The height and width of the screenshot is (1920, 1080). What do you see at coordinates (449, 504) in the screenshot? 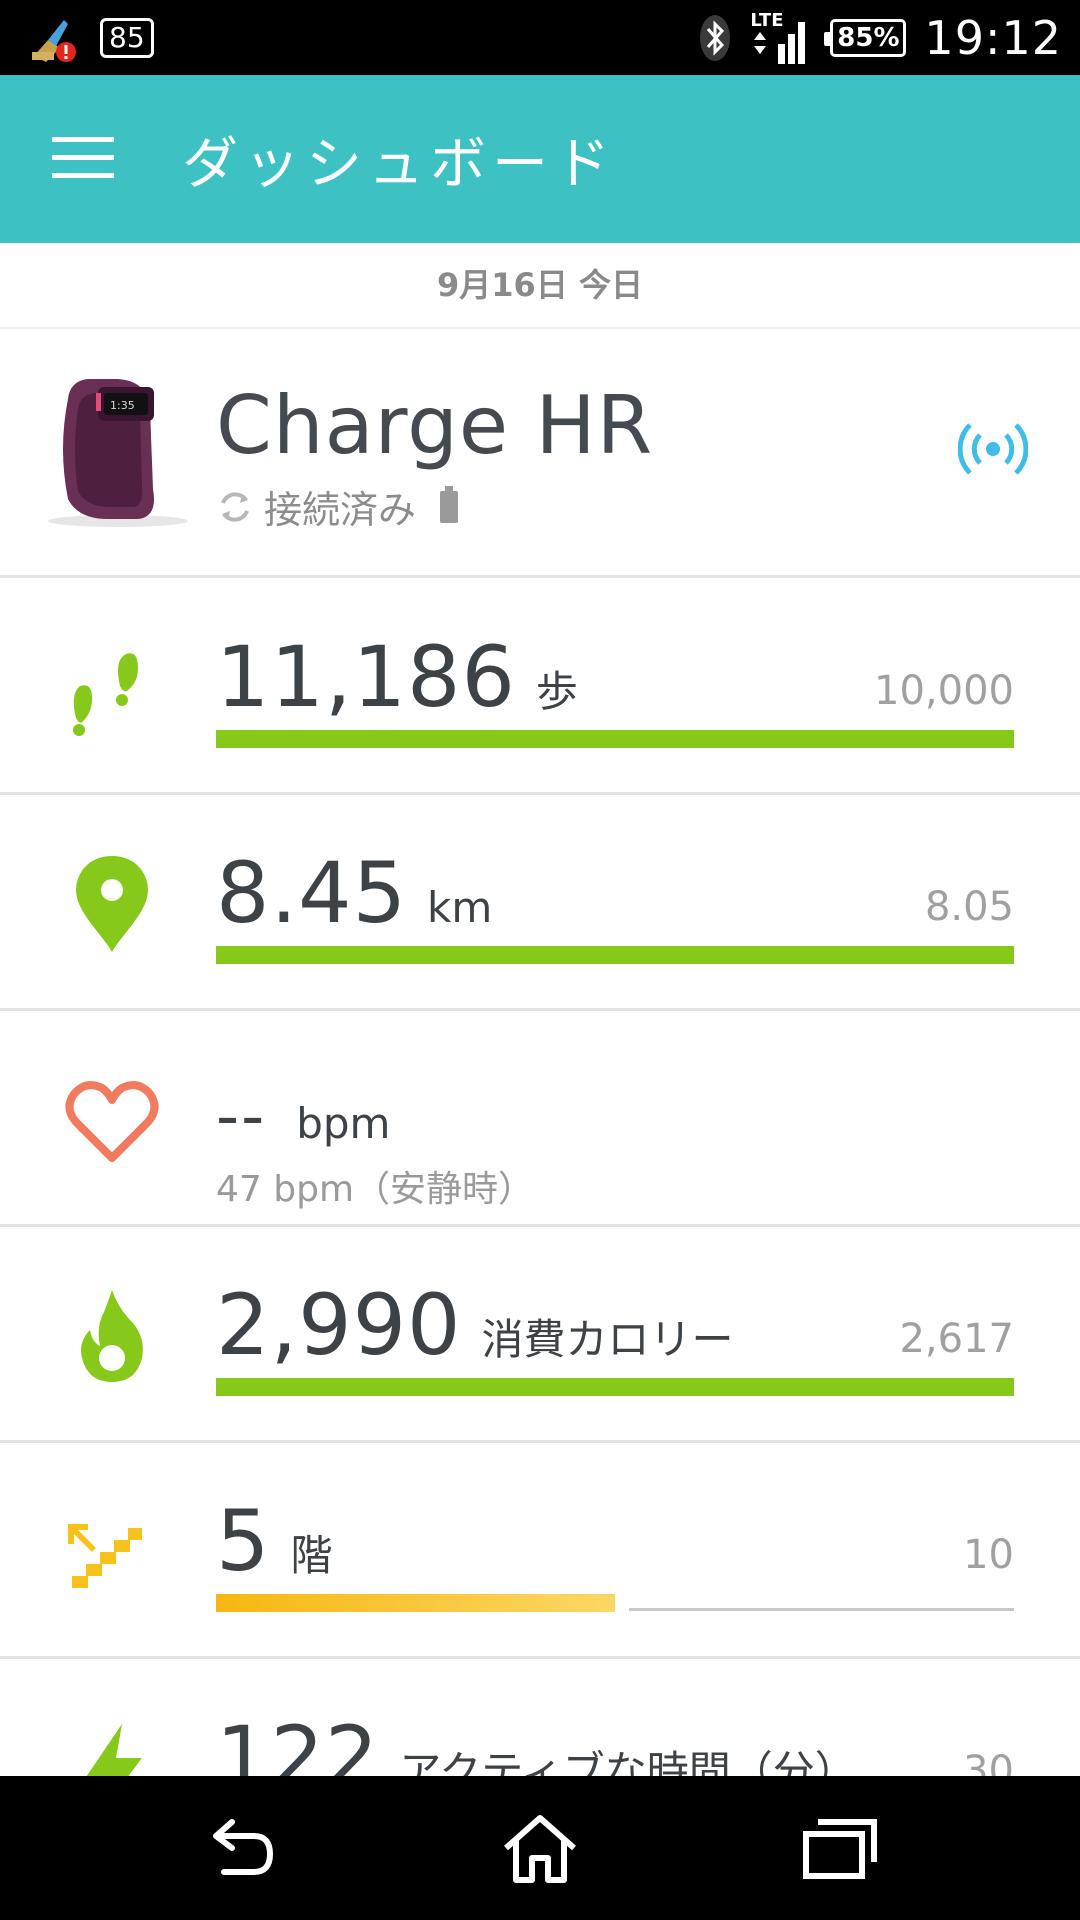
I see `battery-low-icon` at bounding box center [449, 504].